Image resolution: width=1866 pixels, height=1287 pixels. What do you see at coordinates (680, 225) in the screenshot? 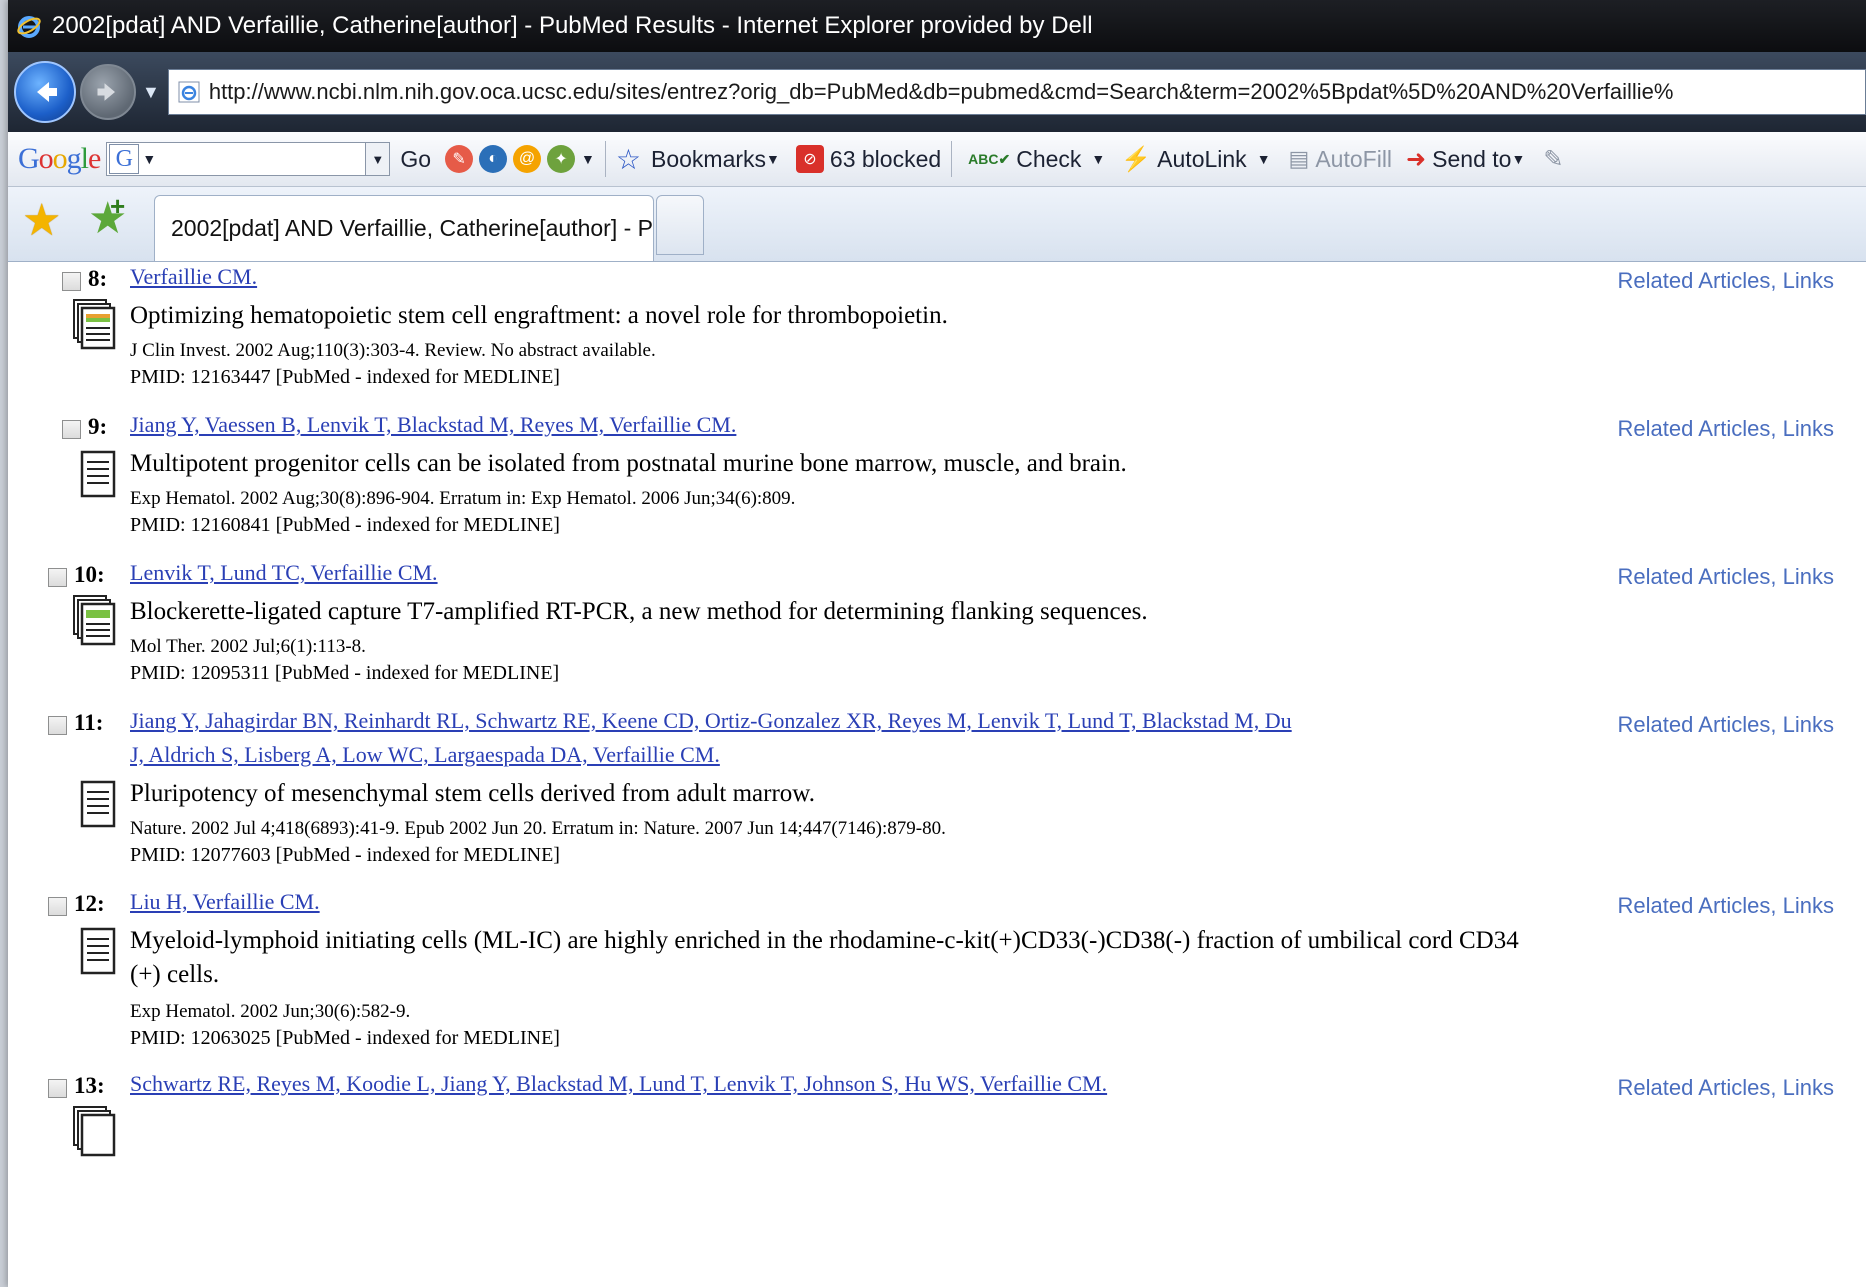
I see `new-tab-button` at bounding box center [680, 225].